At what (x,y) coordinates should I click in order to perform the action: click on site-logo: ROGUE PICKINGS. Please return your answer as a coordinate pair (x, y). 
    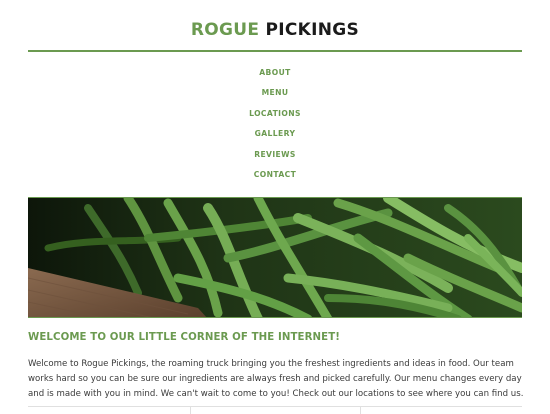
    Looking at the image, I should click on (275, 30).